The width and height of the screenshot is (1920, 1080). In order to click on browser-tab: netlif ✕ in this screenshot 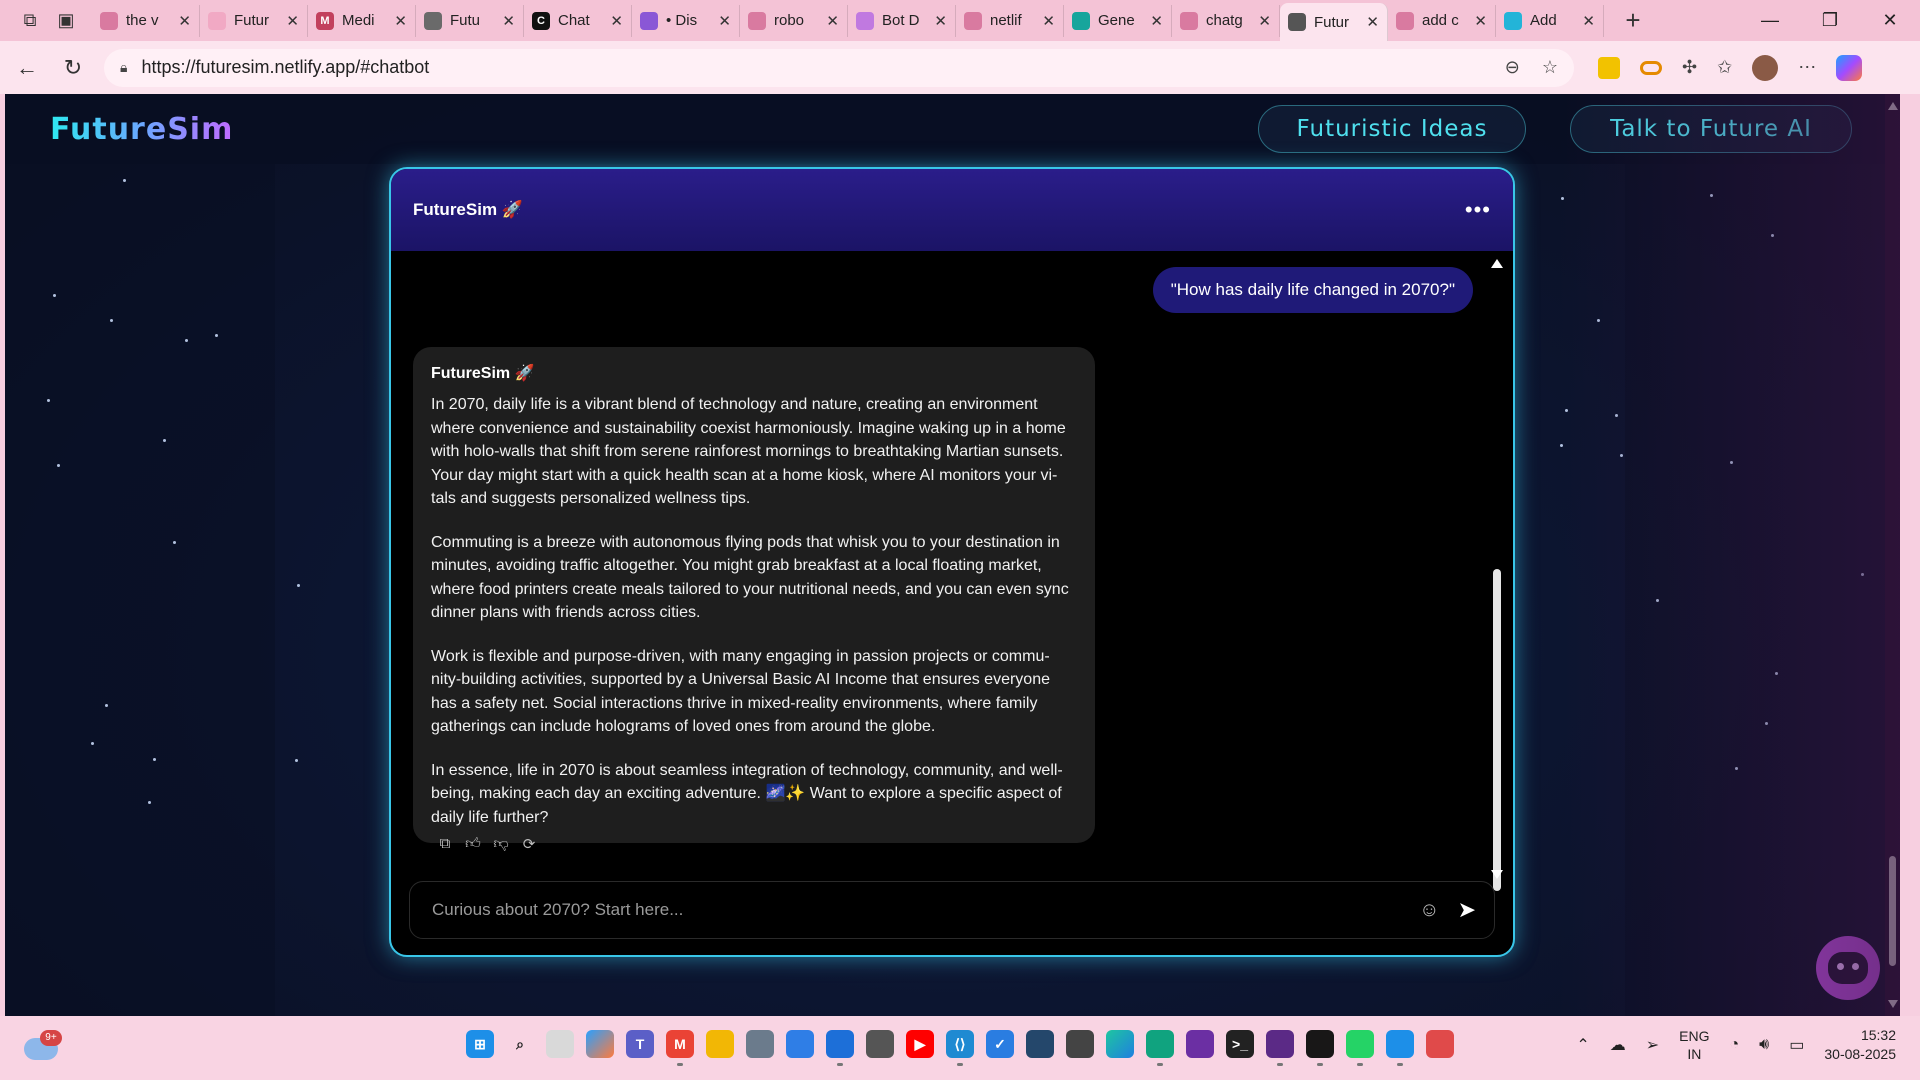, I will do `click(1010, 20)`.